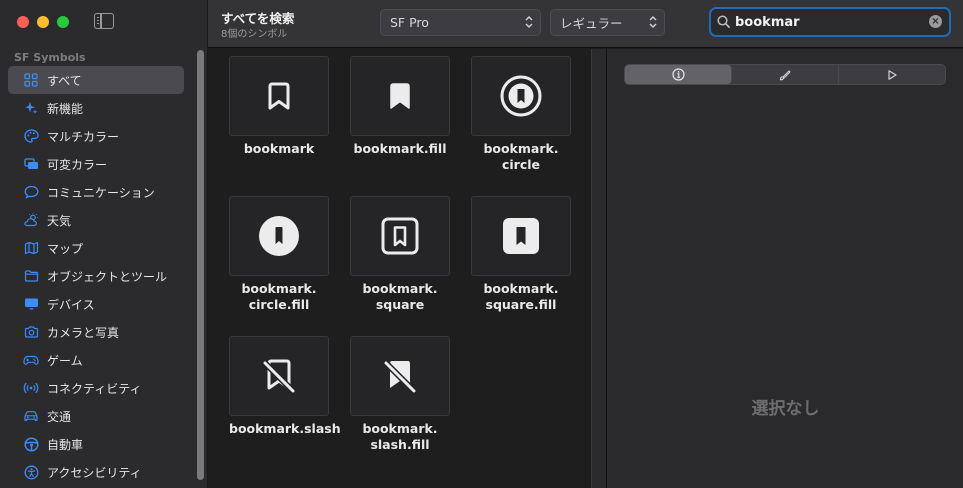  I want to click on sidebar-item: ゲーム, so click(96, 360).